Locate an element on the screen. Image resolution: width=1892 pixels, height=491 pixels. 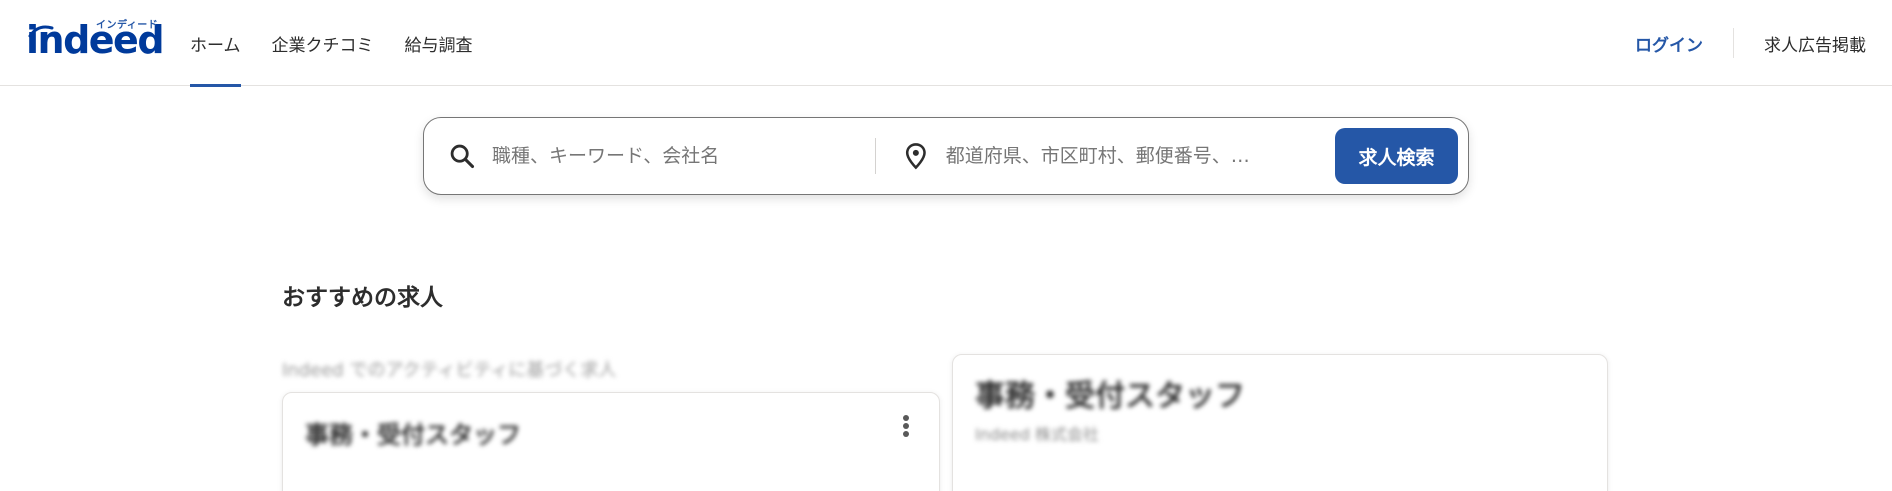
nav-salary-research: 給与調査 is located at coordinates (439, 43).